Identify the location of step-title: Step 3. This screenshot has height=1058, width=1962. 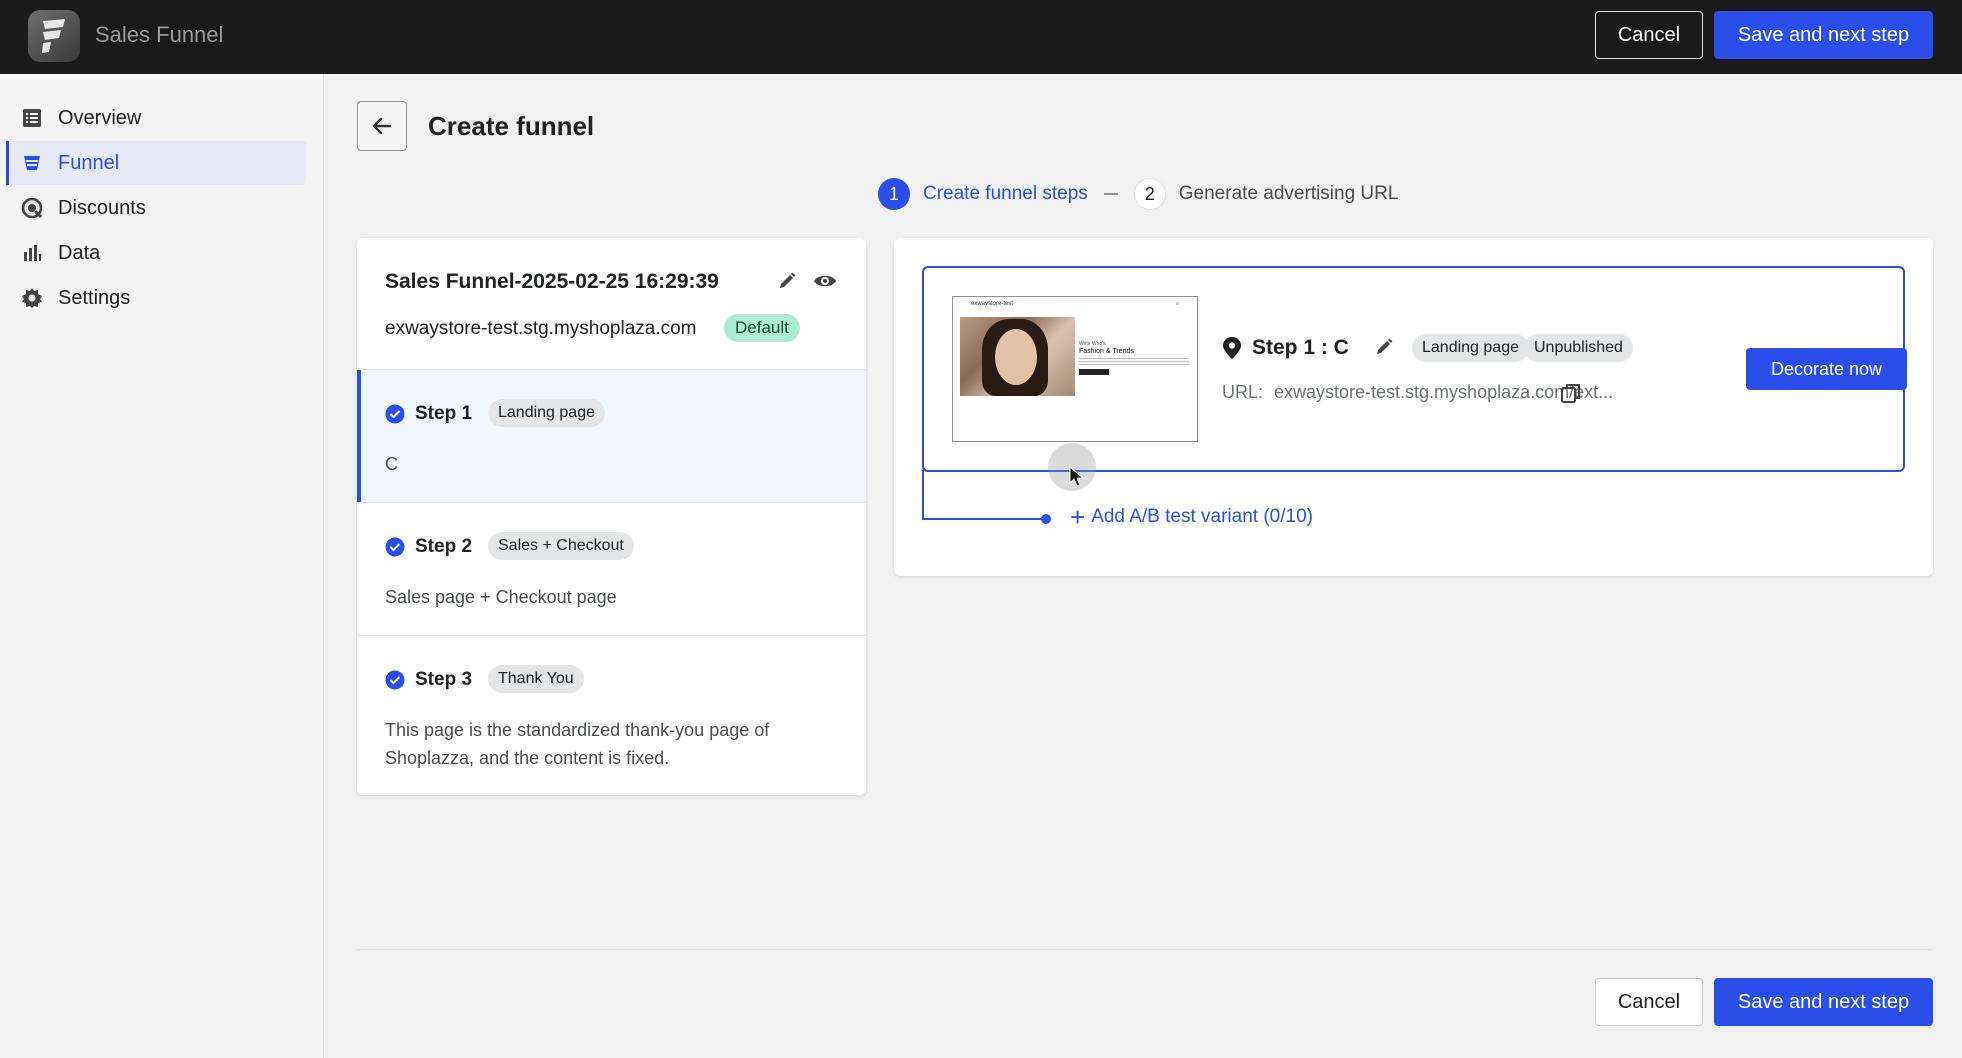
(444, 679).